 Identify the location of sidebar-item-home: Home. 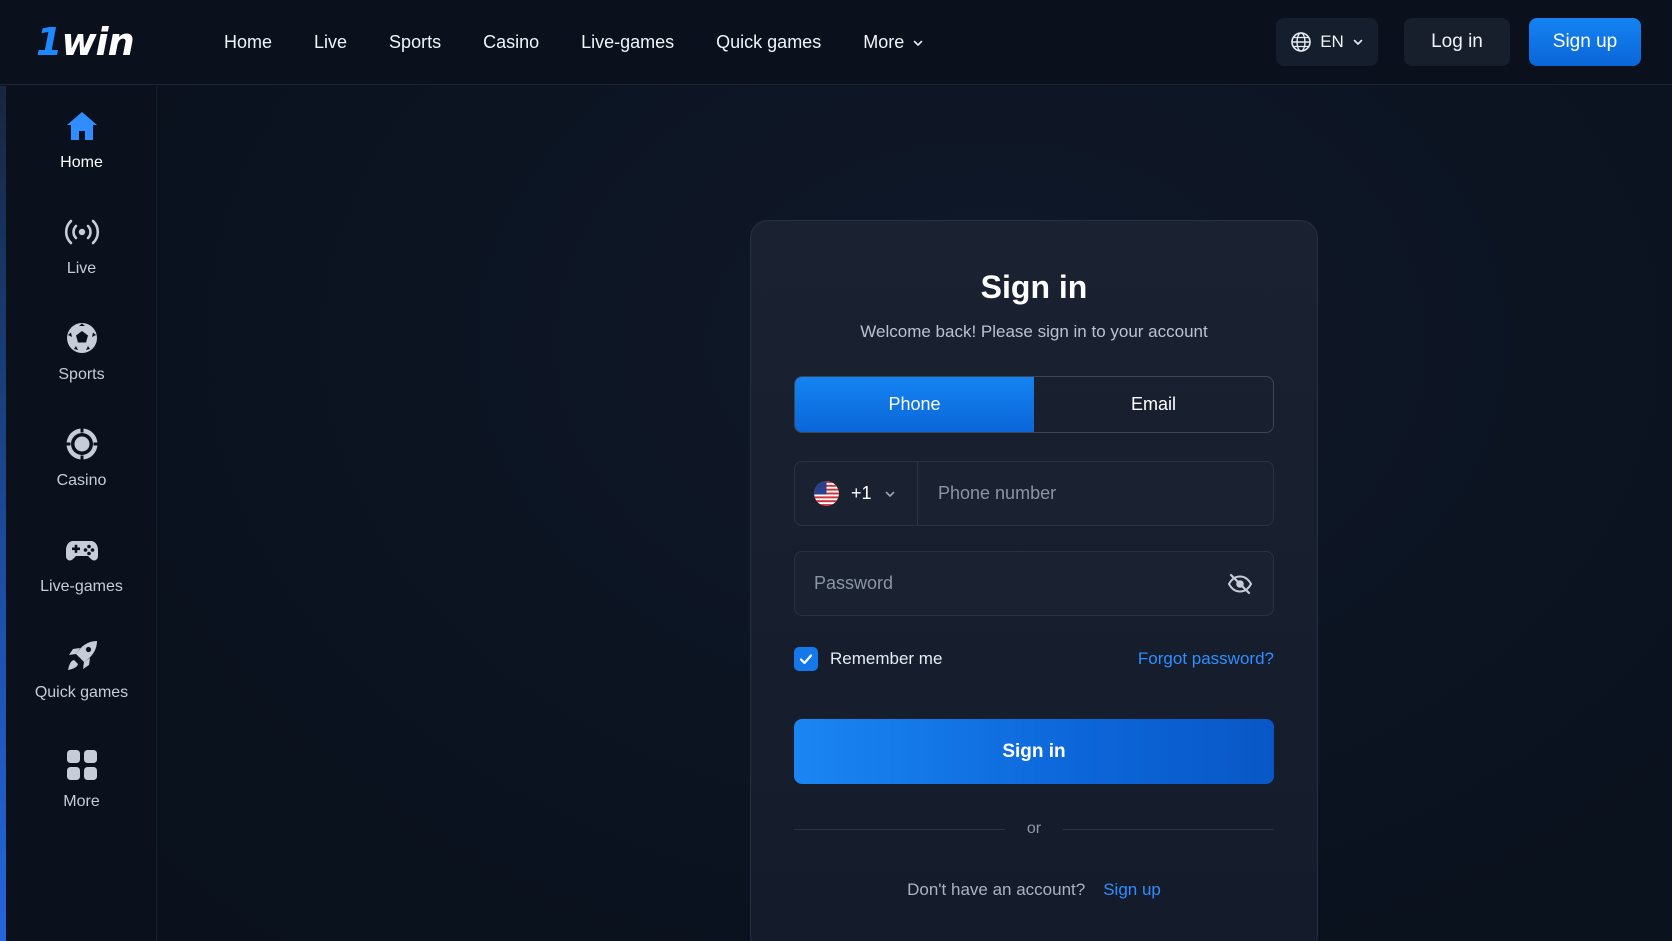
(81, 140).